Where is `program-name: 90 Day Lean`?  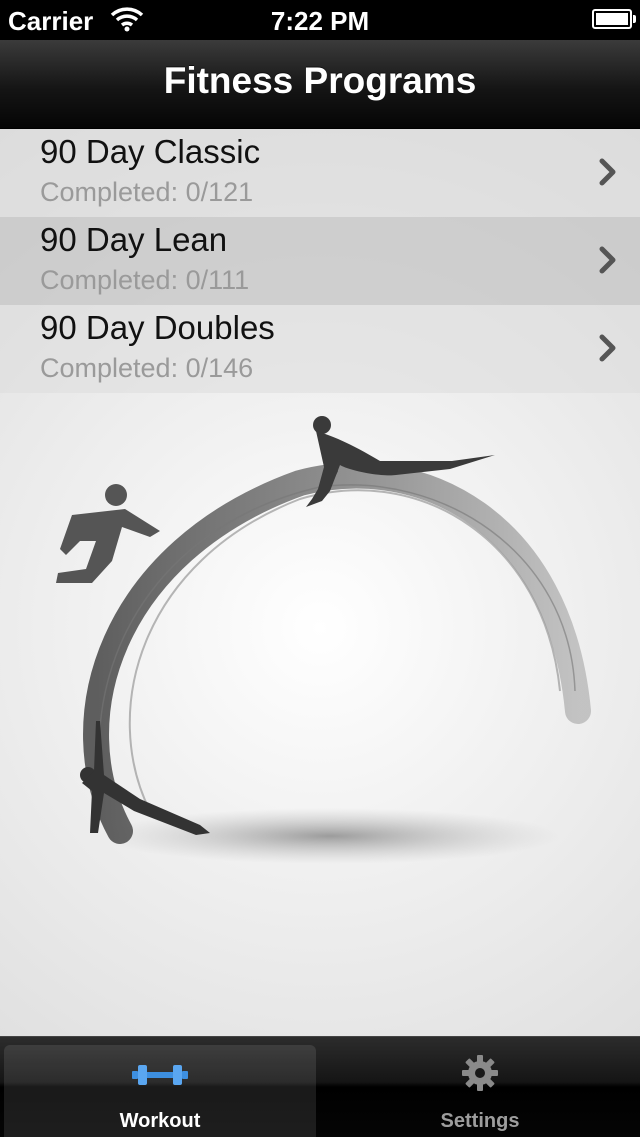 program-name: 90 Day Lean is located at coordinates (134, 239).